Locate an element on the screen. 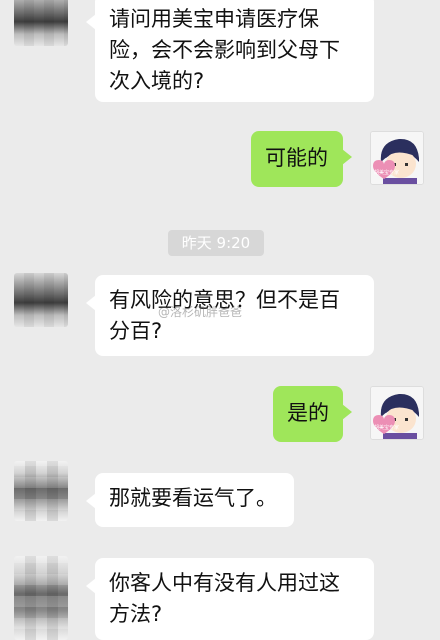  timestamp-label: 昨天 9:20 is located at coordinates (216, 243).